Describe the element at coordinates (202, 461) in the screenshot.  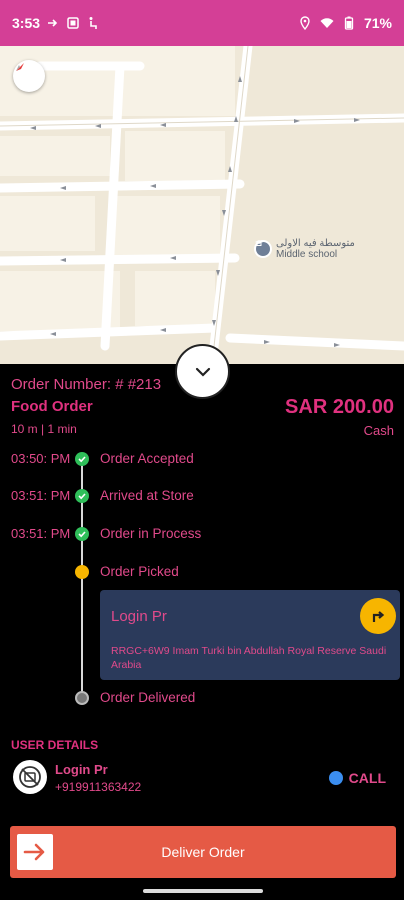
I see `timeline-step-accepted: 03:50: PM Order Accepted` at that location.